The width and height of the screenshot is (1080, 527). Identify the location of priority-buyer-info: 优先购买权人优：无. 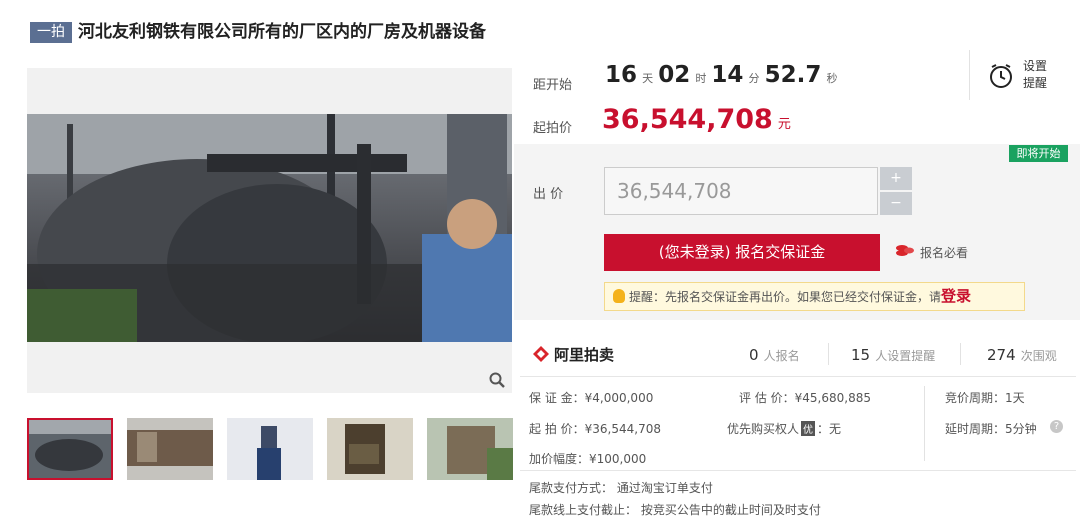
(784, 428).